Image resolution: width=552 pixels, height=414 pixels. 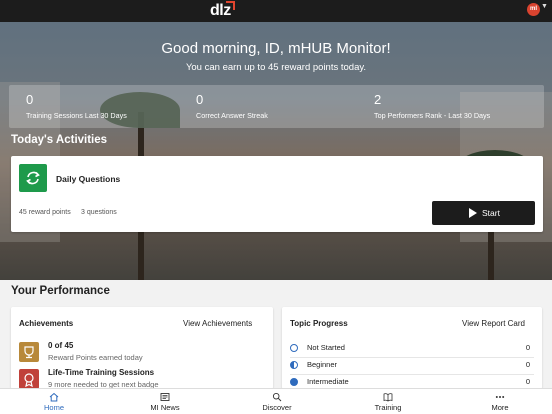 I want to click on greeting-title: Good morning, ID, mHUB Monitor!, so click(x=276, y=48).